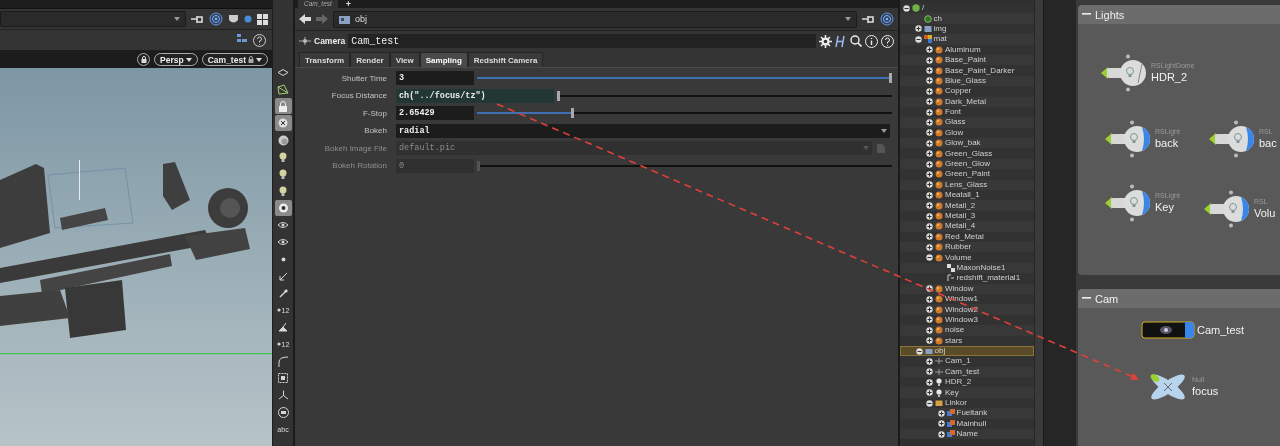  I want to click on tree-row: MaxonNoise1, so click(967, 268).